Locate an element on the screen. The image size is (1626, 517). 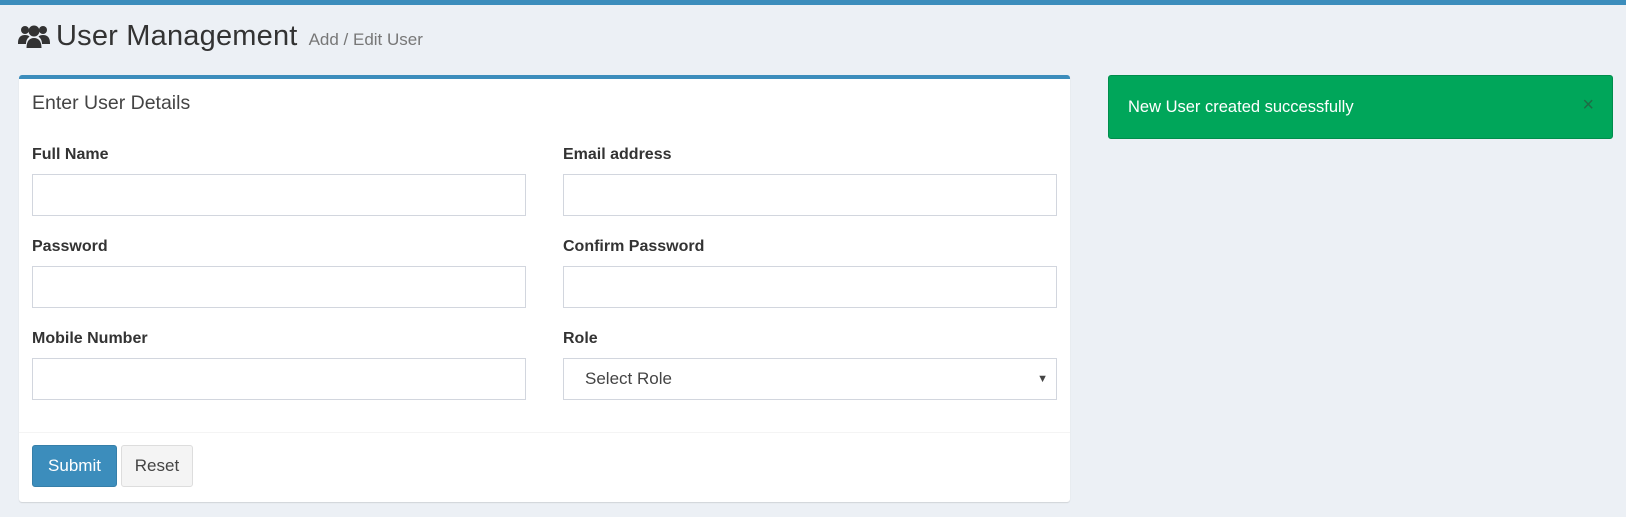
confirm-password-group: Confirm Password is located at coordinates (810, 273).